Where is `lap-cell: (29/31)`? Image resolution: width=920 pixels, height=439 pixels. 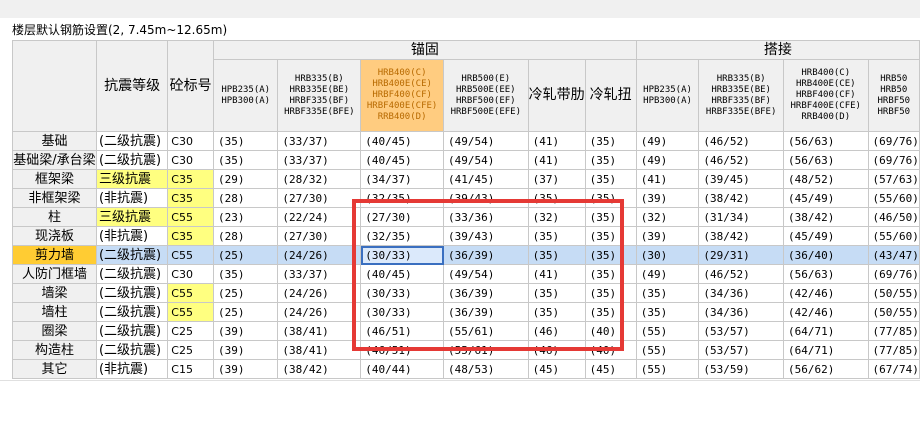
lap-cell: (29/31) is located at coordinates (741, 255).